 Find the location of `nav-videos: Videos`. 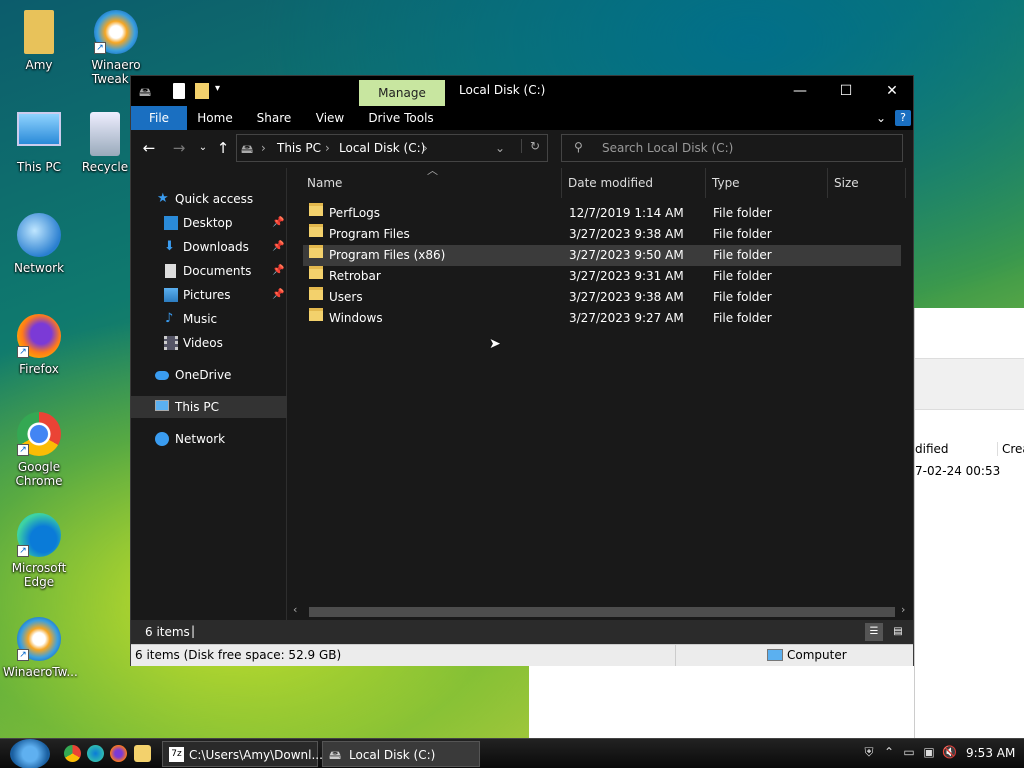

nav-videos: Videos is located at coordinates (209, 343).